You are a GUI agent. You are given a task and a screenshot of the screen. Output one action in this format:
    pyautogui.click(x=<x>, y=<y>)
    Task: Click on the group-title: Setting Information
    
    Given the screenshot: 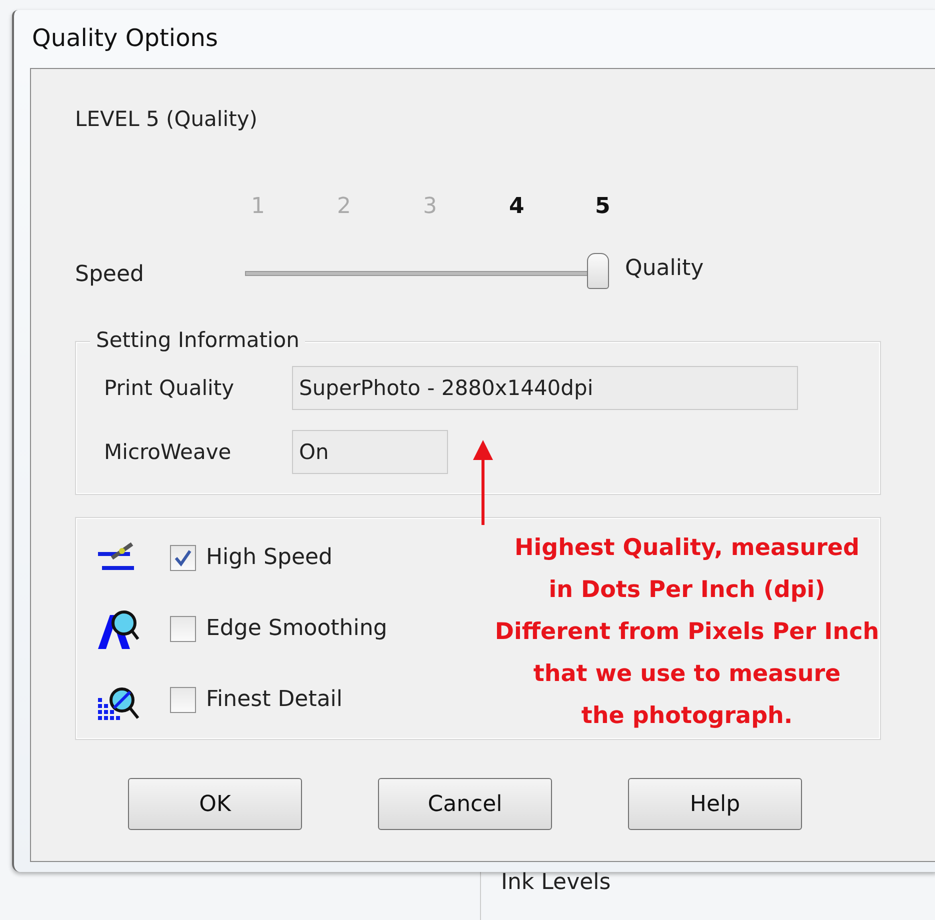 What is the action you would take?
    pyautogui.click(x=198, y=340)
    